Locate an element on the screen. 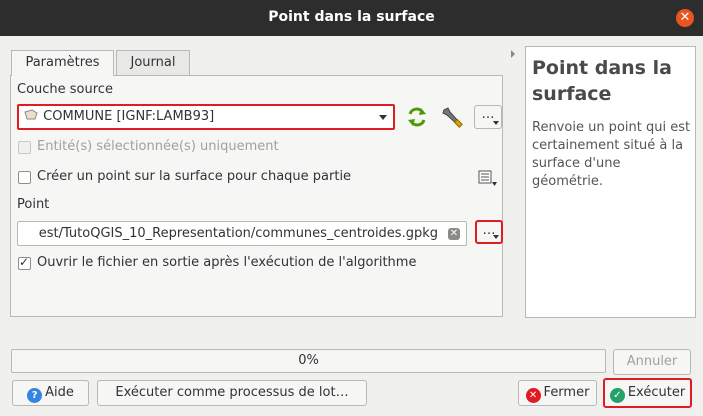  tab-label: Journal is located at coordinates (153, 62).